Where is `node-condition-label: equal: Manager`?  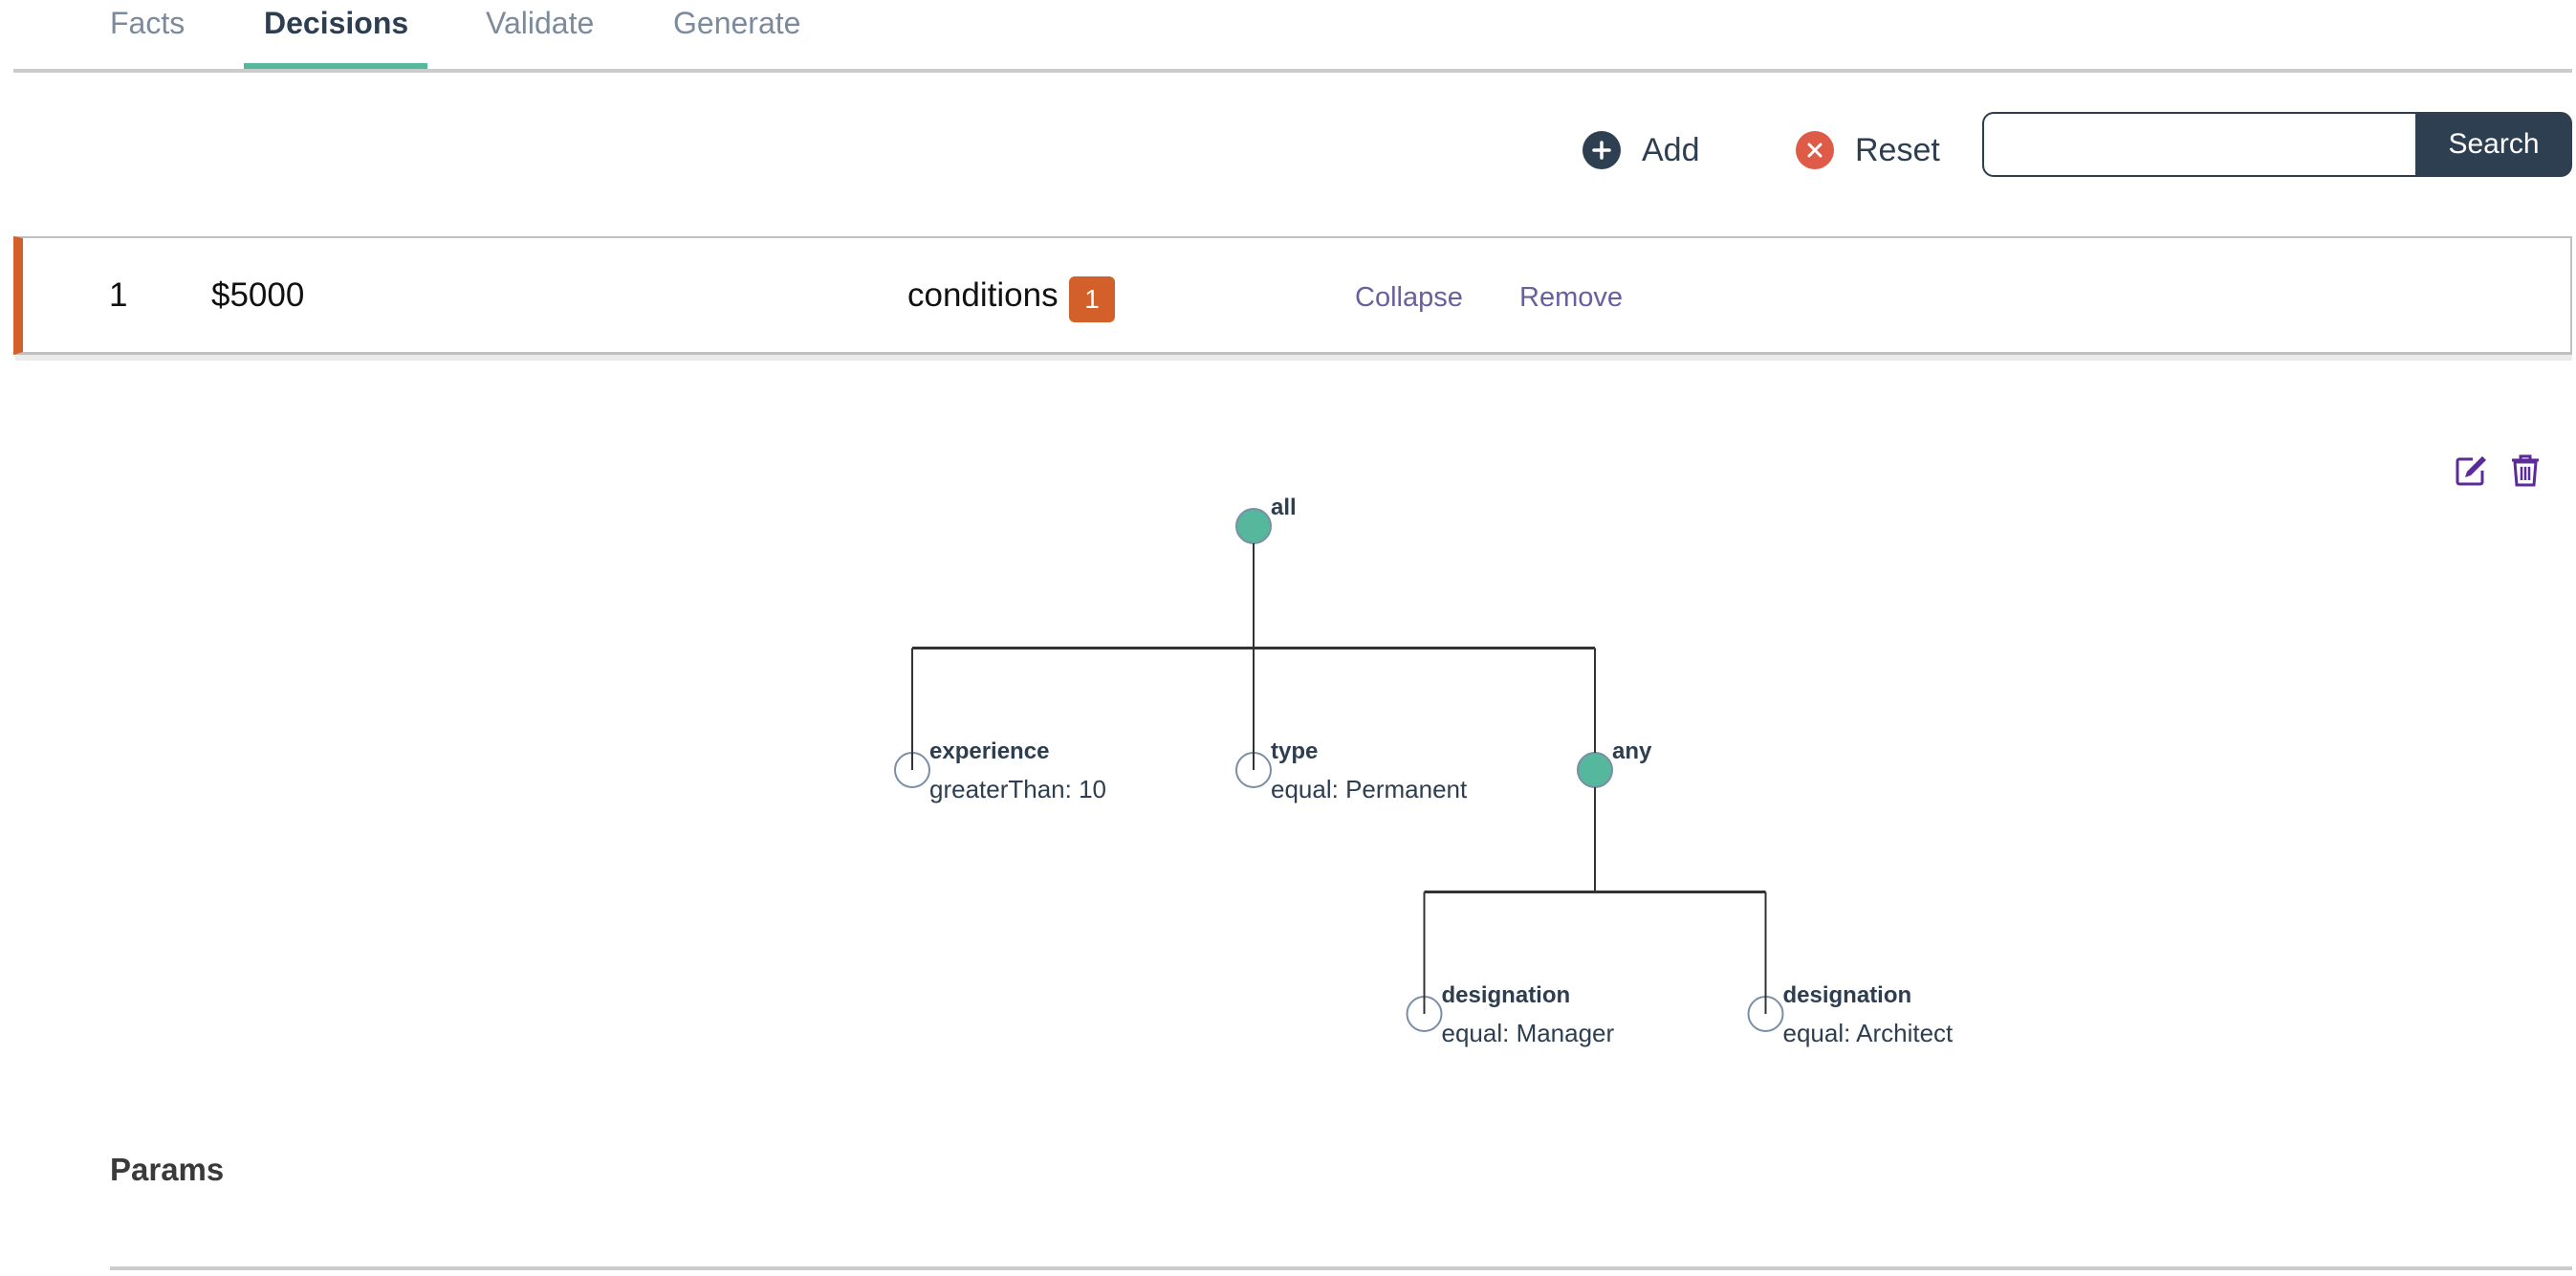
node-condition-label: equal: Manager is located at coordinates (1528, 1033).